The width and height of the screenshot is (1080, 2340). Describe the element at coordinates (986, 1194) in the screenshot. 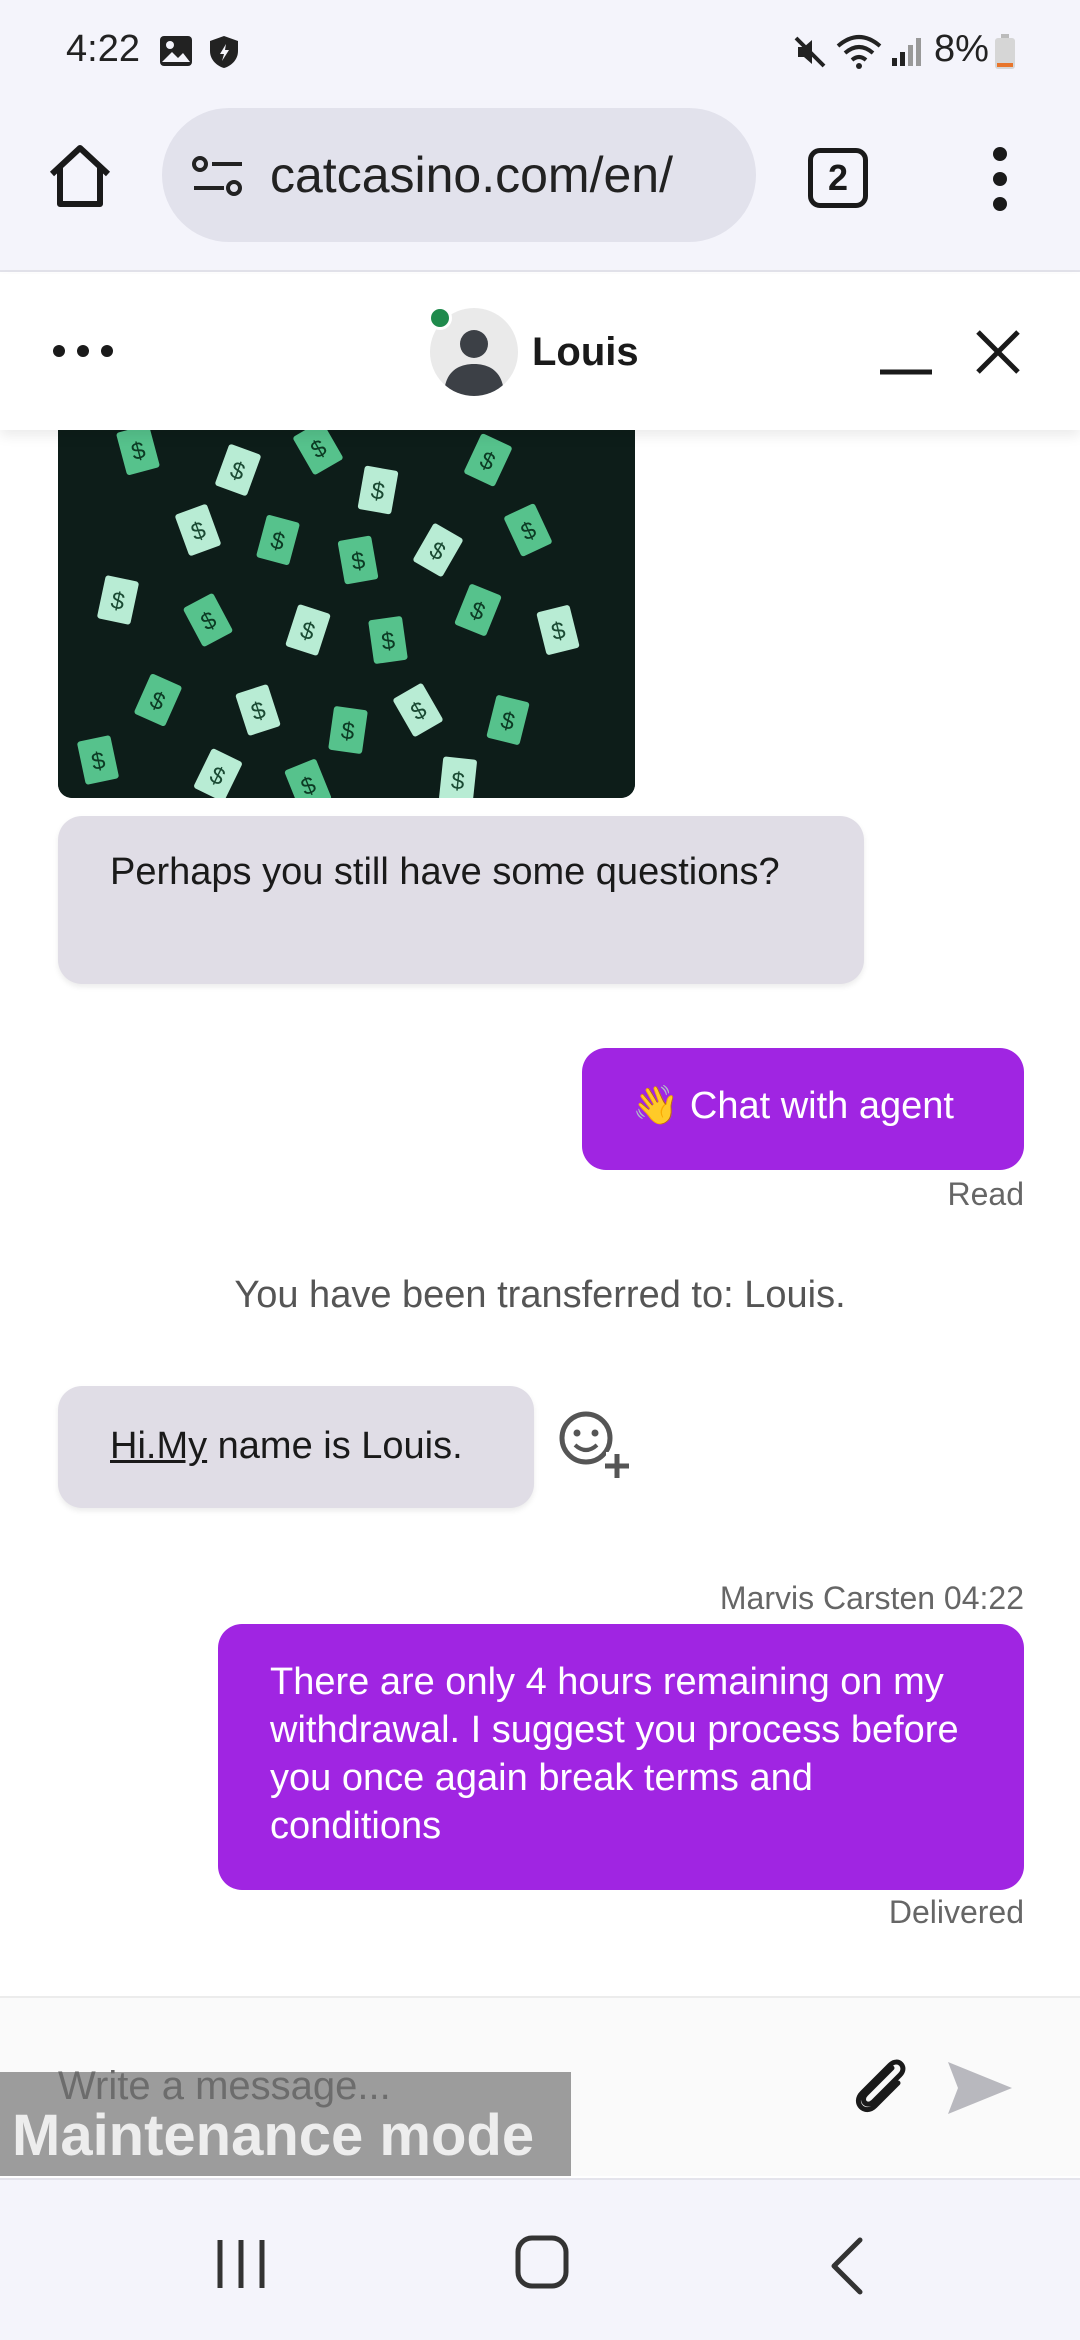

I see `read-status: Read` at that location.